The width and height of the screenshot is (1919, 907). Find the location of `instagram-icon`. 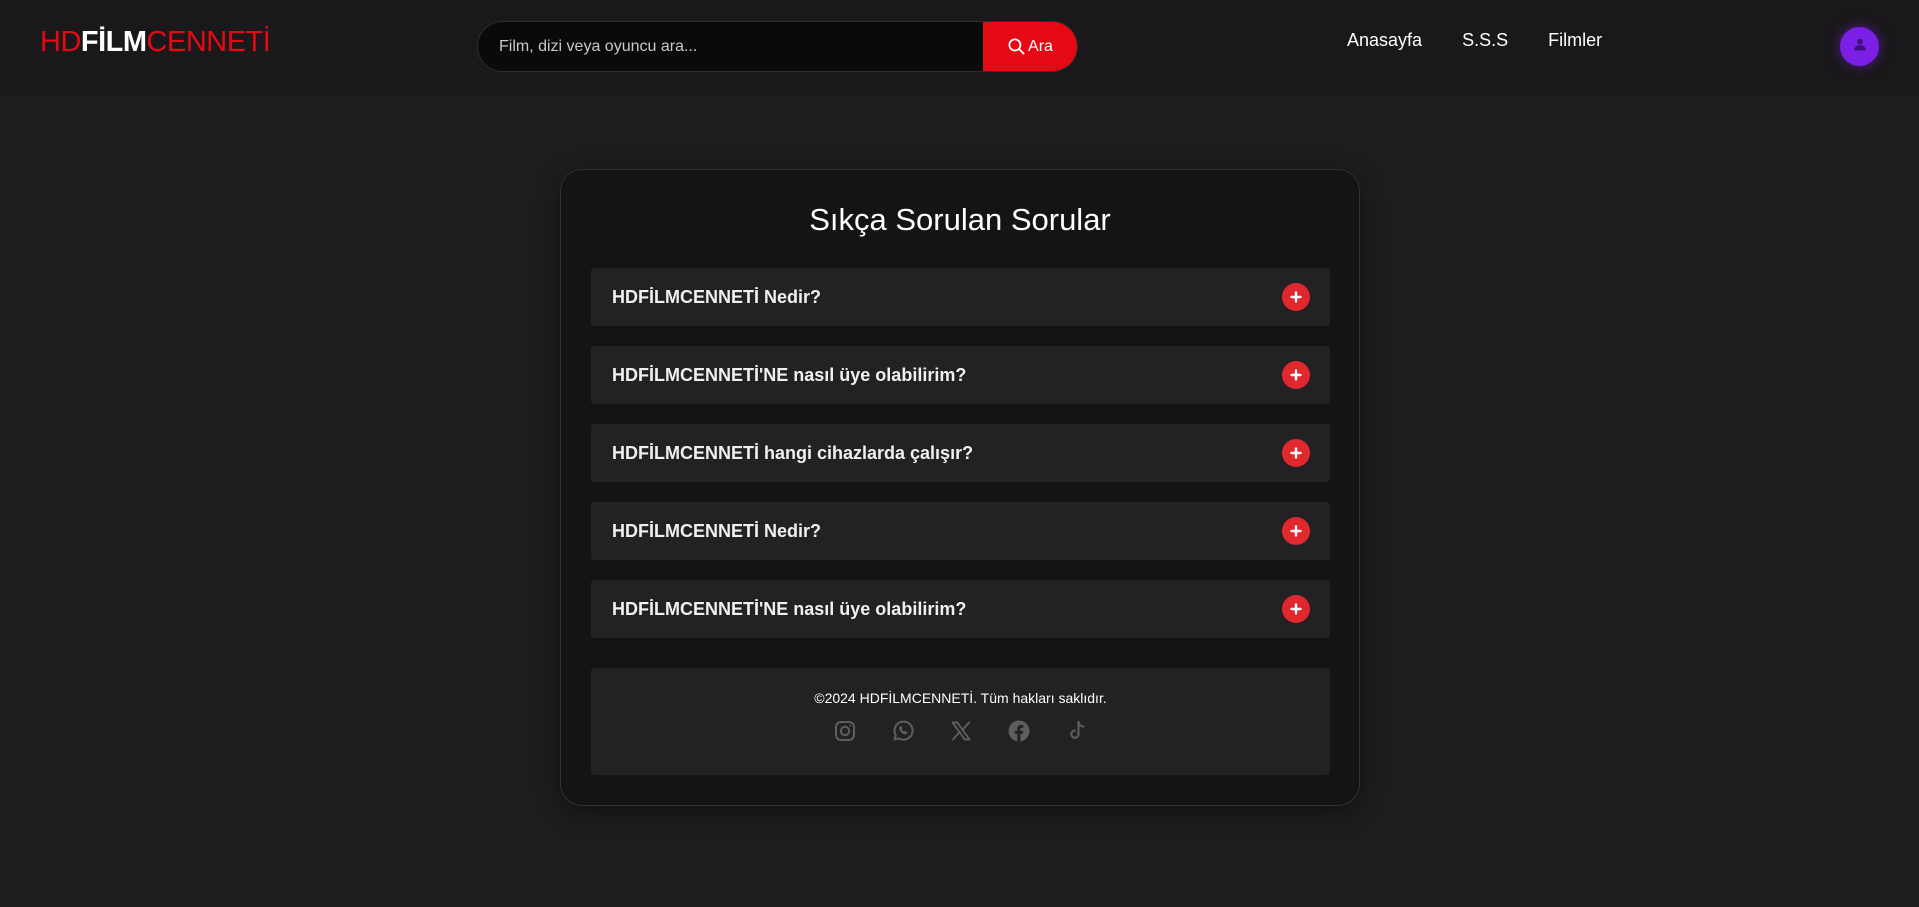

instagram-icon is located at coordinates (845, 731).